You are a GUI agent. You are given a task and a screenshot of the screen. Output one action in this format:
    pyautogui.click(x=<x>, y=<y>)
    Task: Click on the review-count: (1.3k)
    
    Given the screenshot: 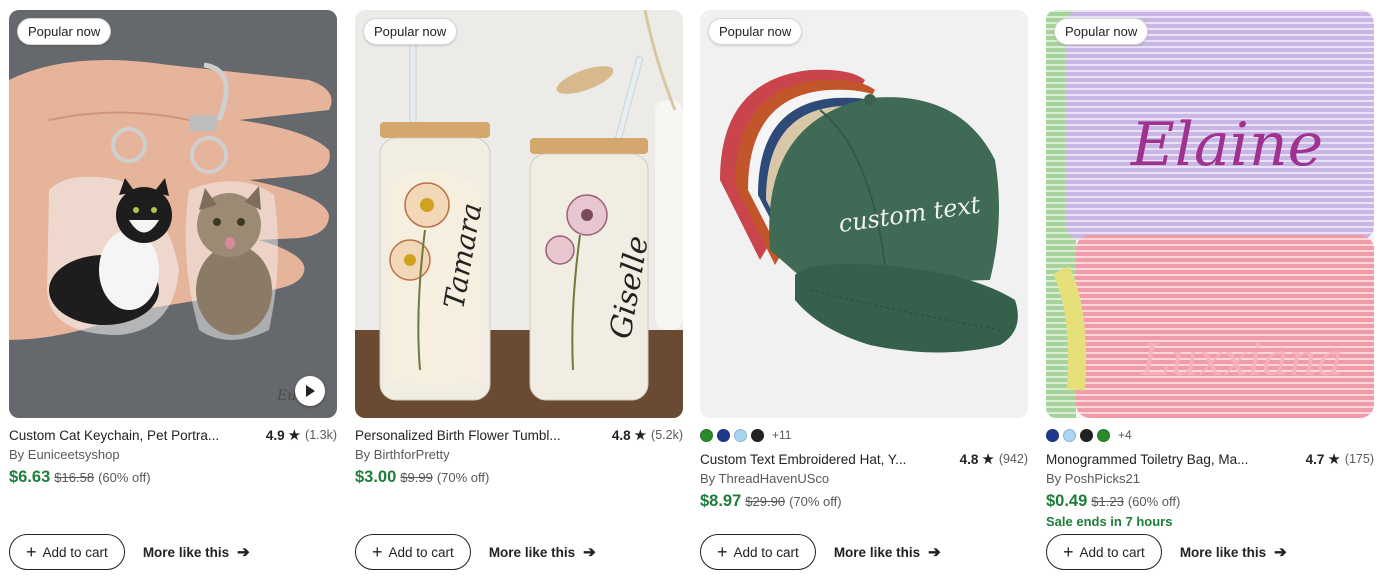 What is the action you would take?
    pyautogui.click(x=321, y=435)
    